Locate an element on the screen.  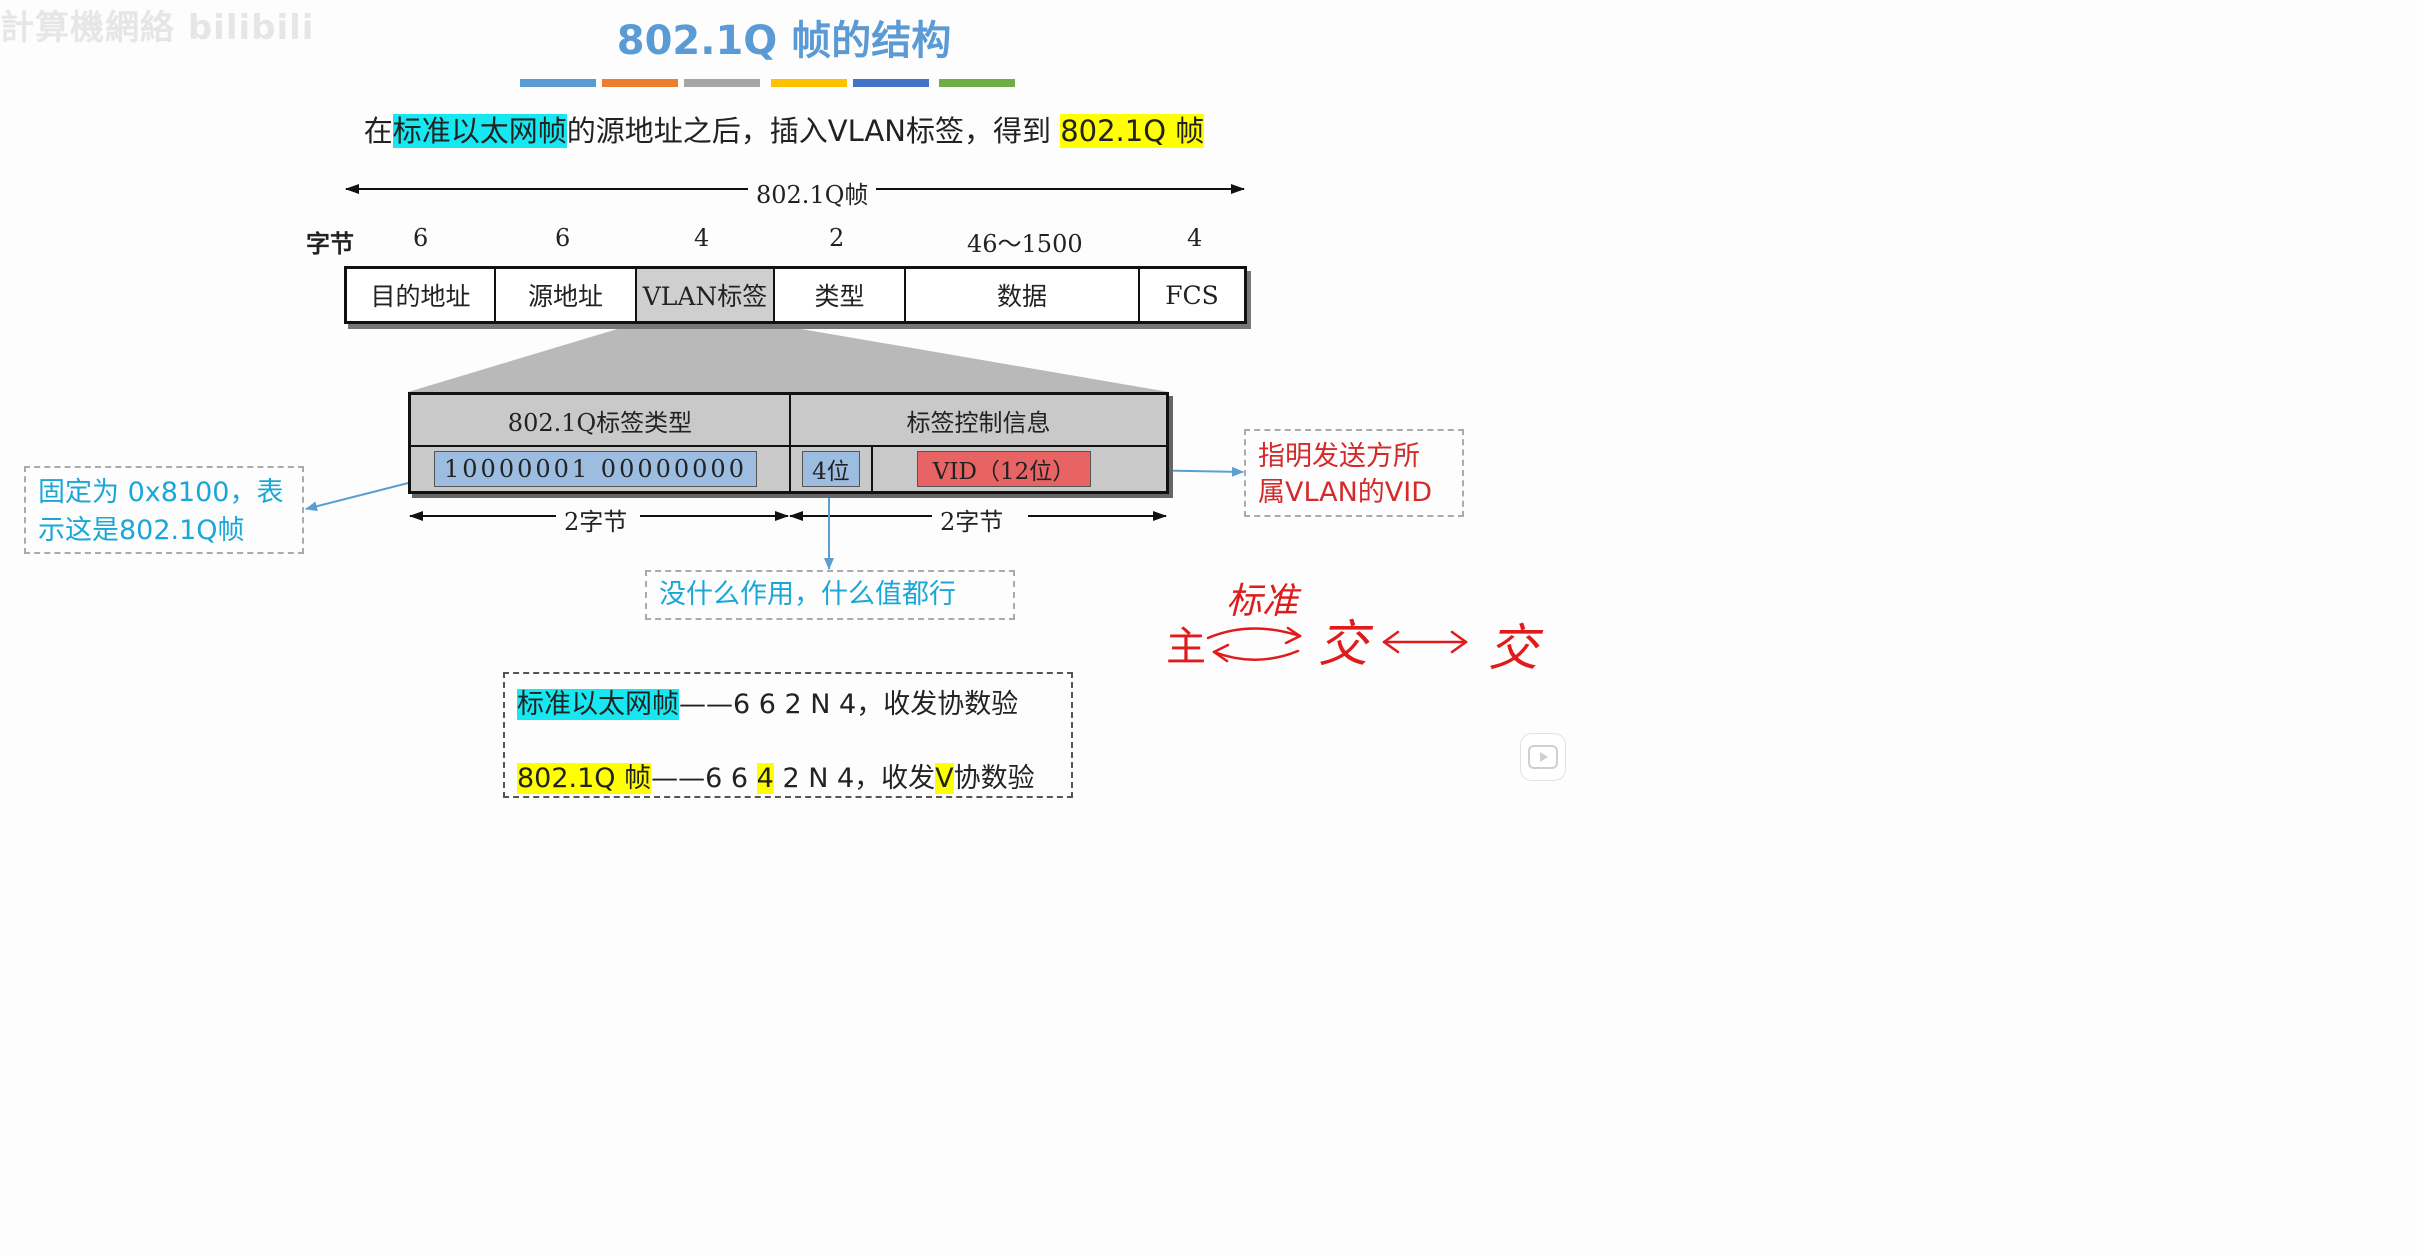
field-src-address: 源地址 is located at coordinates (566, 295).